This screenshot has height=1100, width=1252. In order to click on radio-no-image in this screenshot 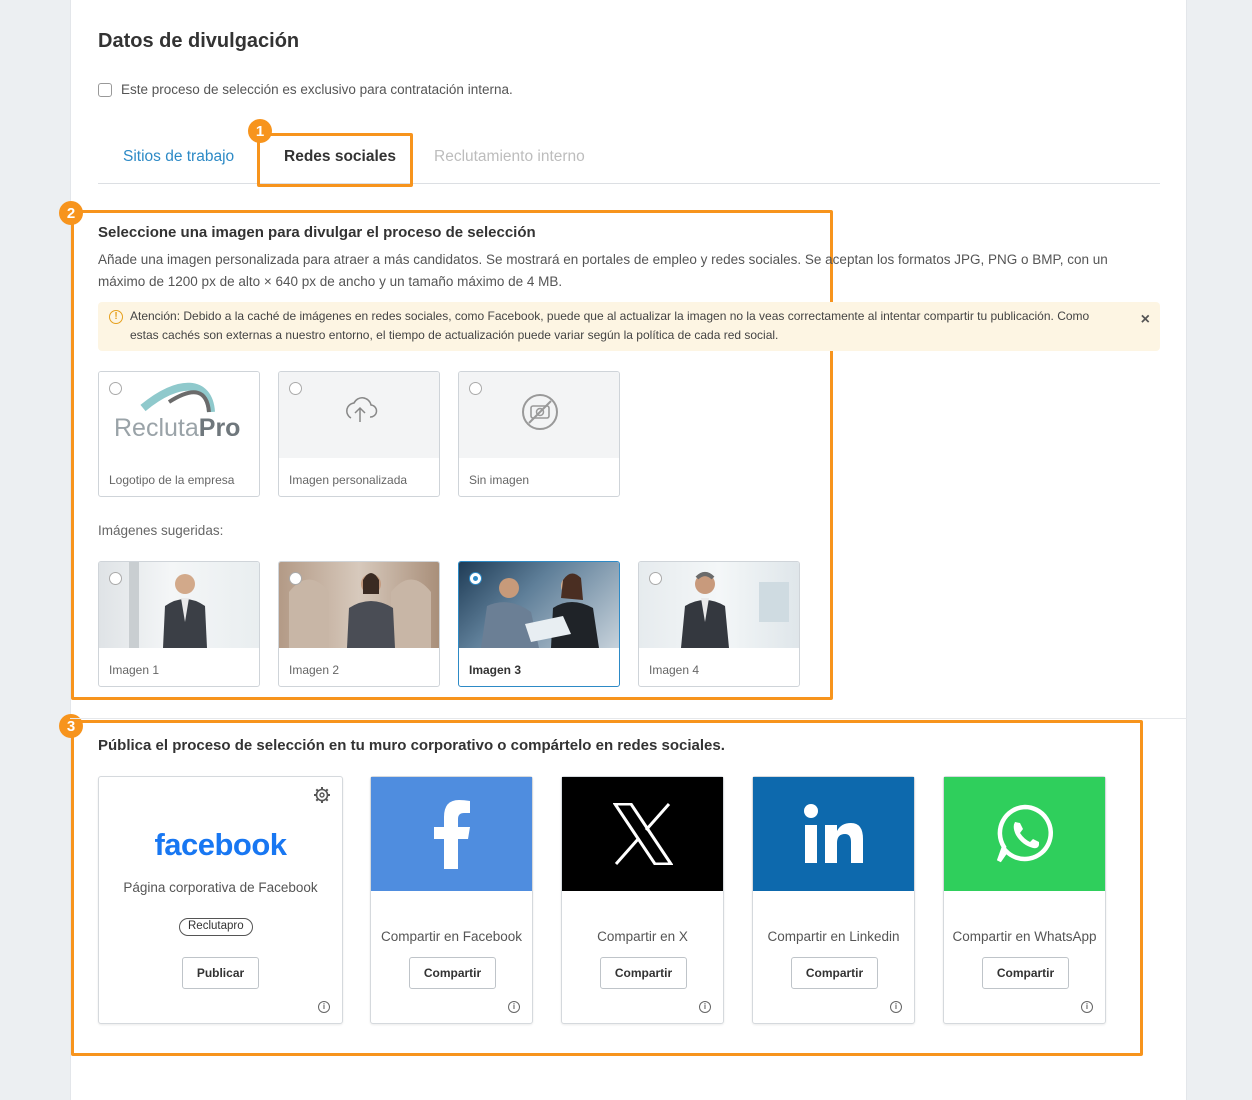, I will do `click(475, 388)`.